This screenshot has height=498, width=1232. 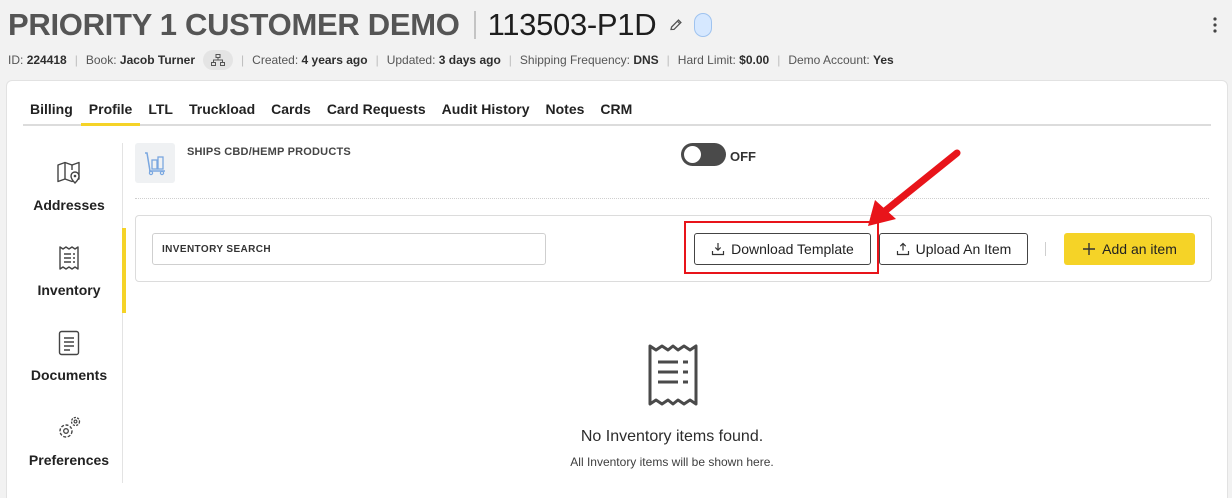 I want to click on receipt-icon, so click(x=69, y=257).